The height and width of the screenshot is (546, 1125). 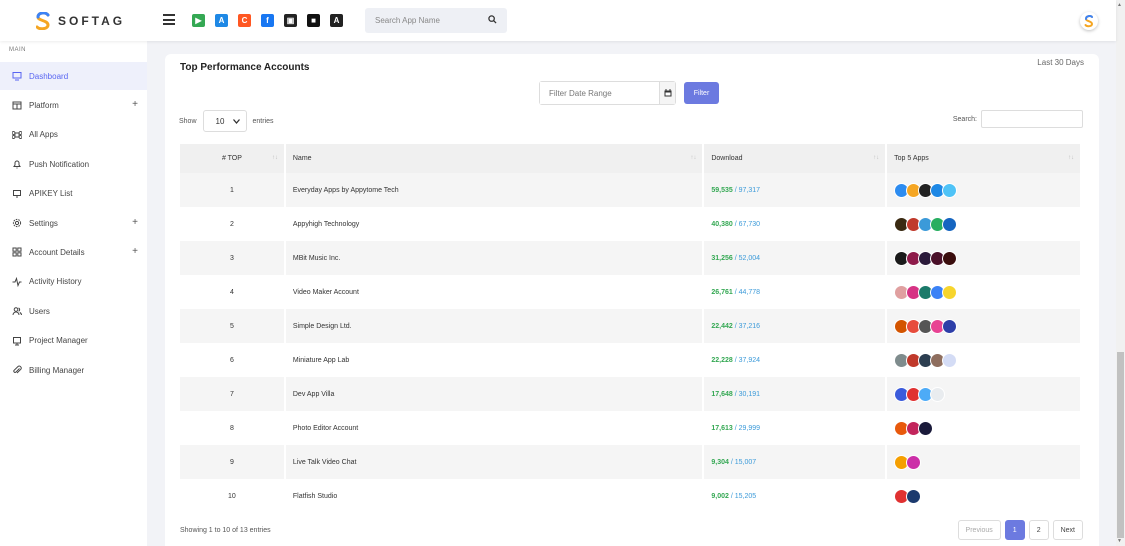 What do you see at coordinates (73, 135) in the screenshot?
I see `sidebar-item-all-apps: All Apps` at bounding box center [73, 135].